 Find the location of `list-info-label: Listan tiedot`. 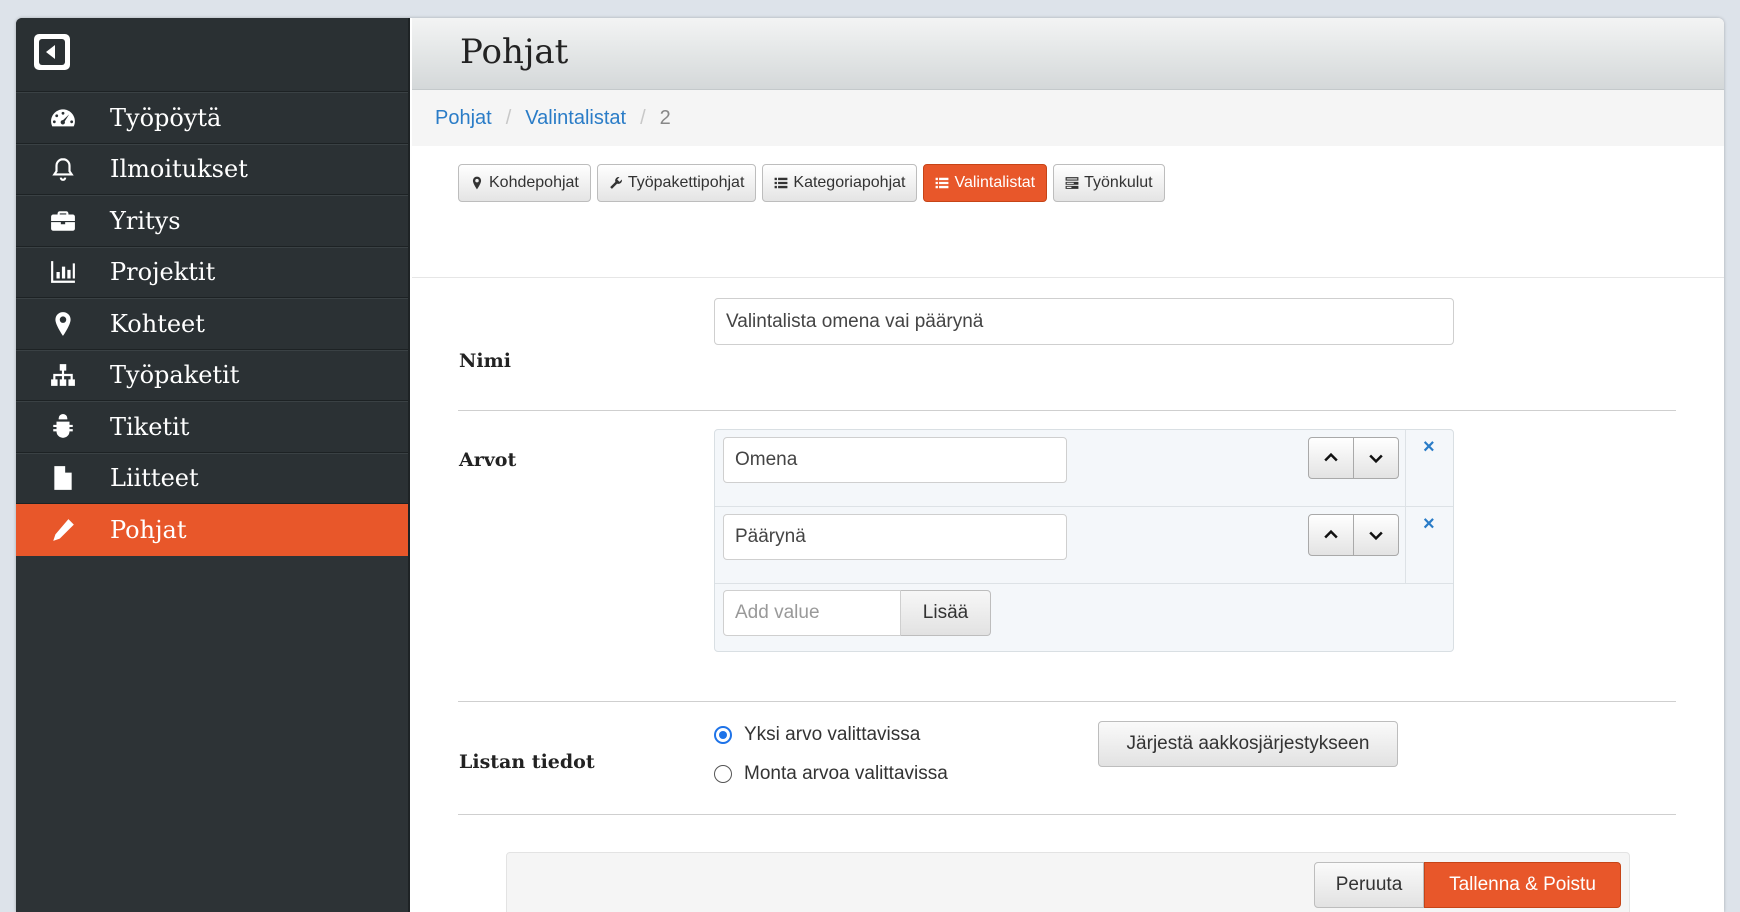

list-info-label: Listan tiedot is located at coordinates (527, 762).